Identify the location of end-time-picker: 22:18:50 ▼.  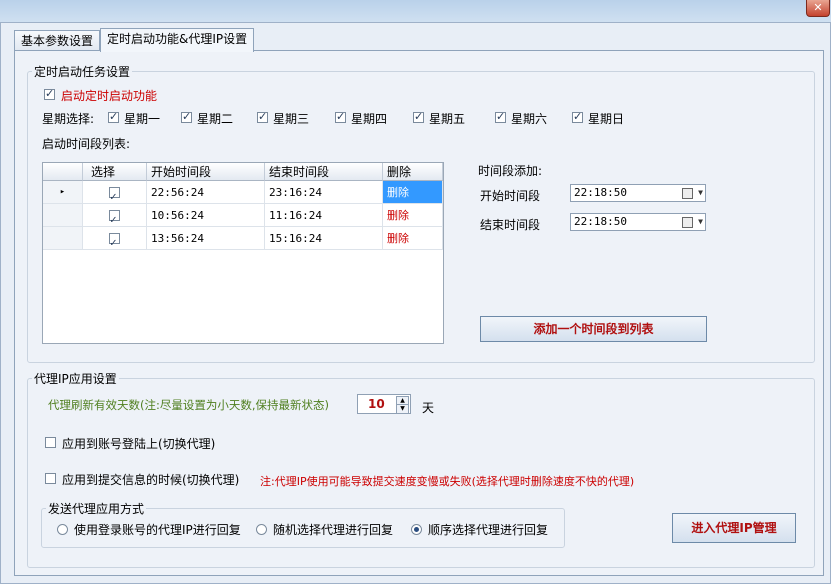
(638, 222).